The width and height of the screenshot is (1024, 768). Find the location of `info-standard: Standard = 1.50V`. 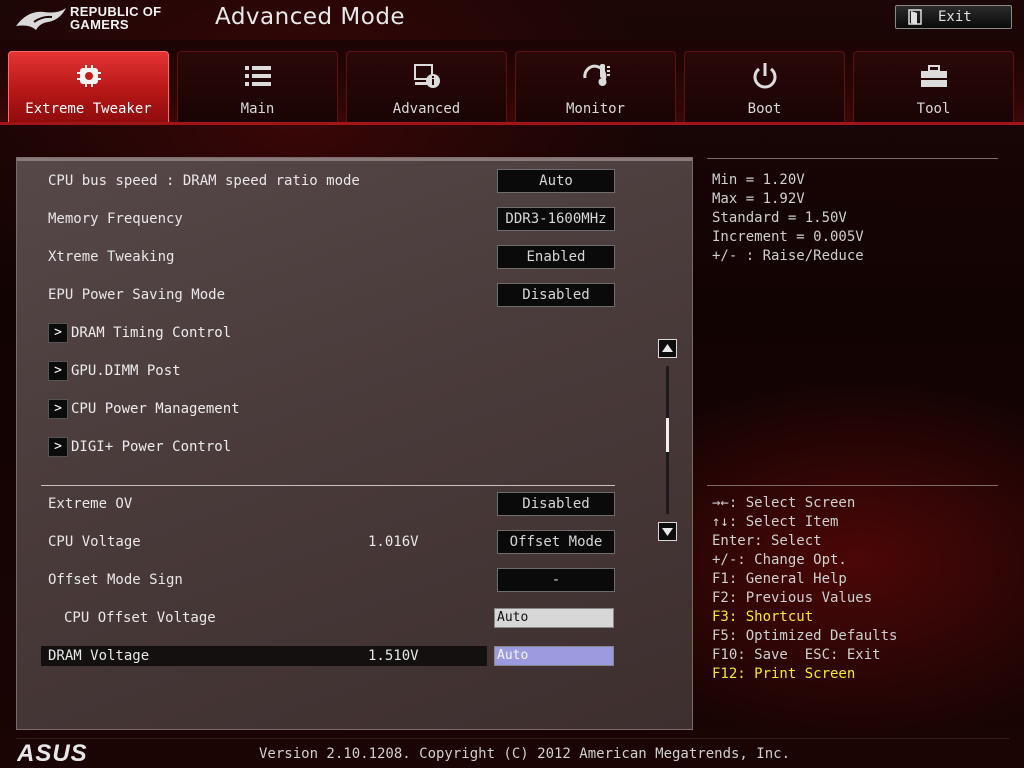

info-standard: Standard = 1.50V is located at coordinates (779, 218).